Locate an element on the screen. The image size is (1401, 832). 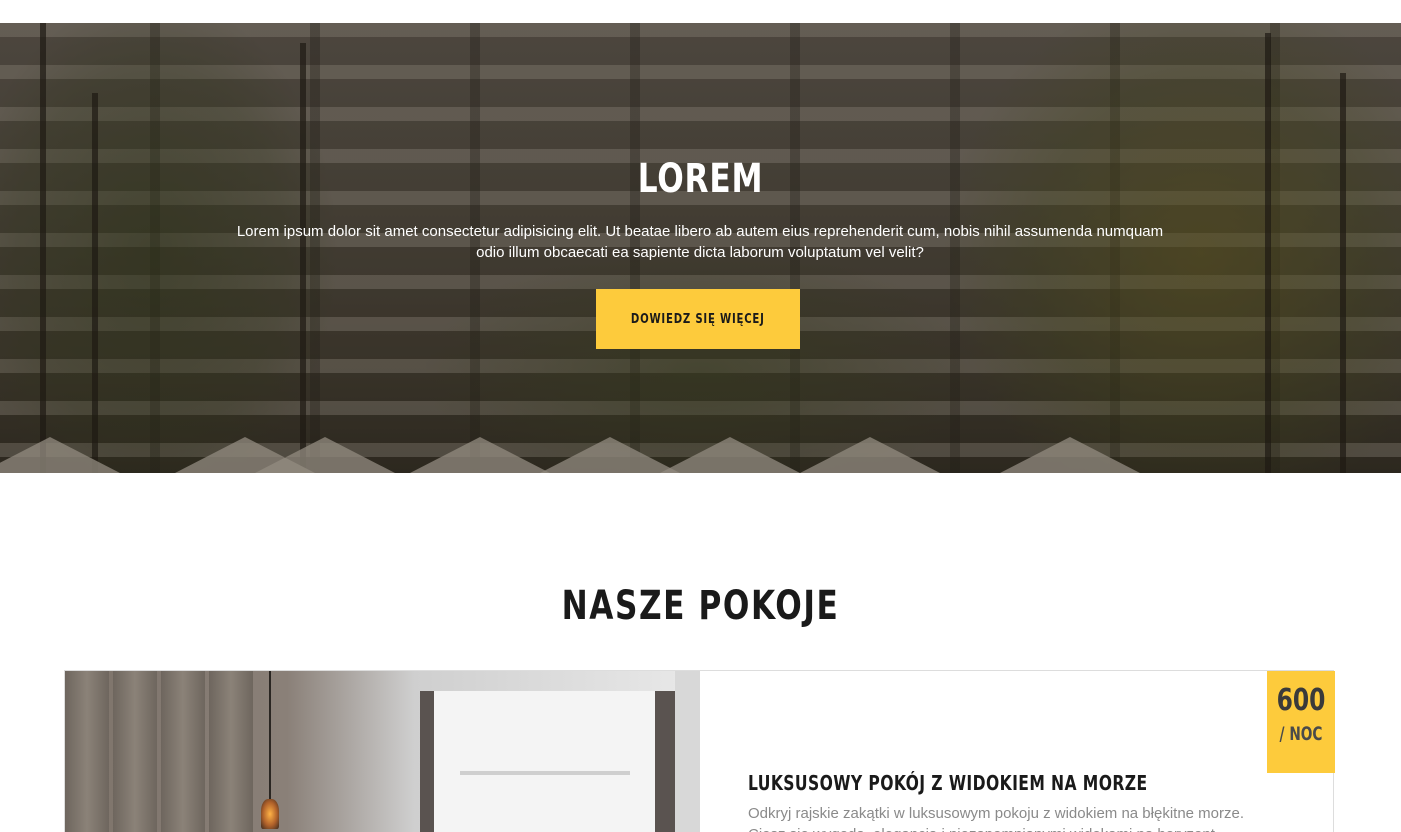
room-name: LUKSUSOWY POKÓJ Z WIDOKIEM NA MORZE is located at coordinates (948, 783).